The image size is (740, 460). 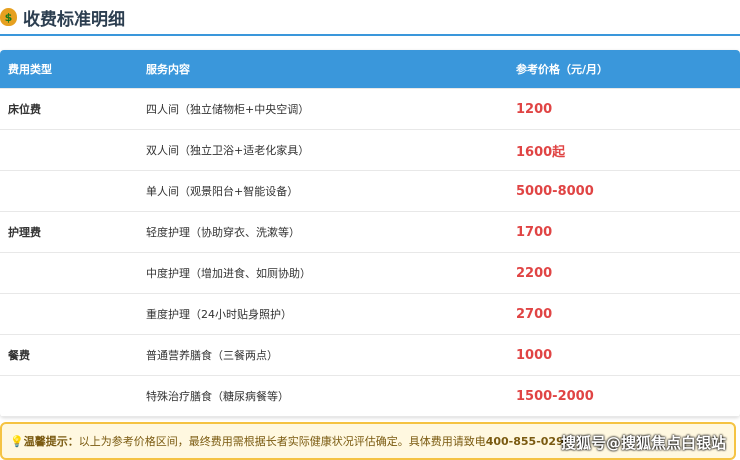 I want to click on watermark: 搜狐号@搜狐焦点白银站, so click(x=643, y=443).